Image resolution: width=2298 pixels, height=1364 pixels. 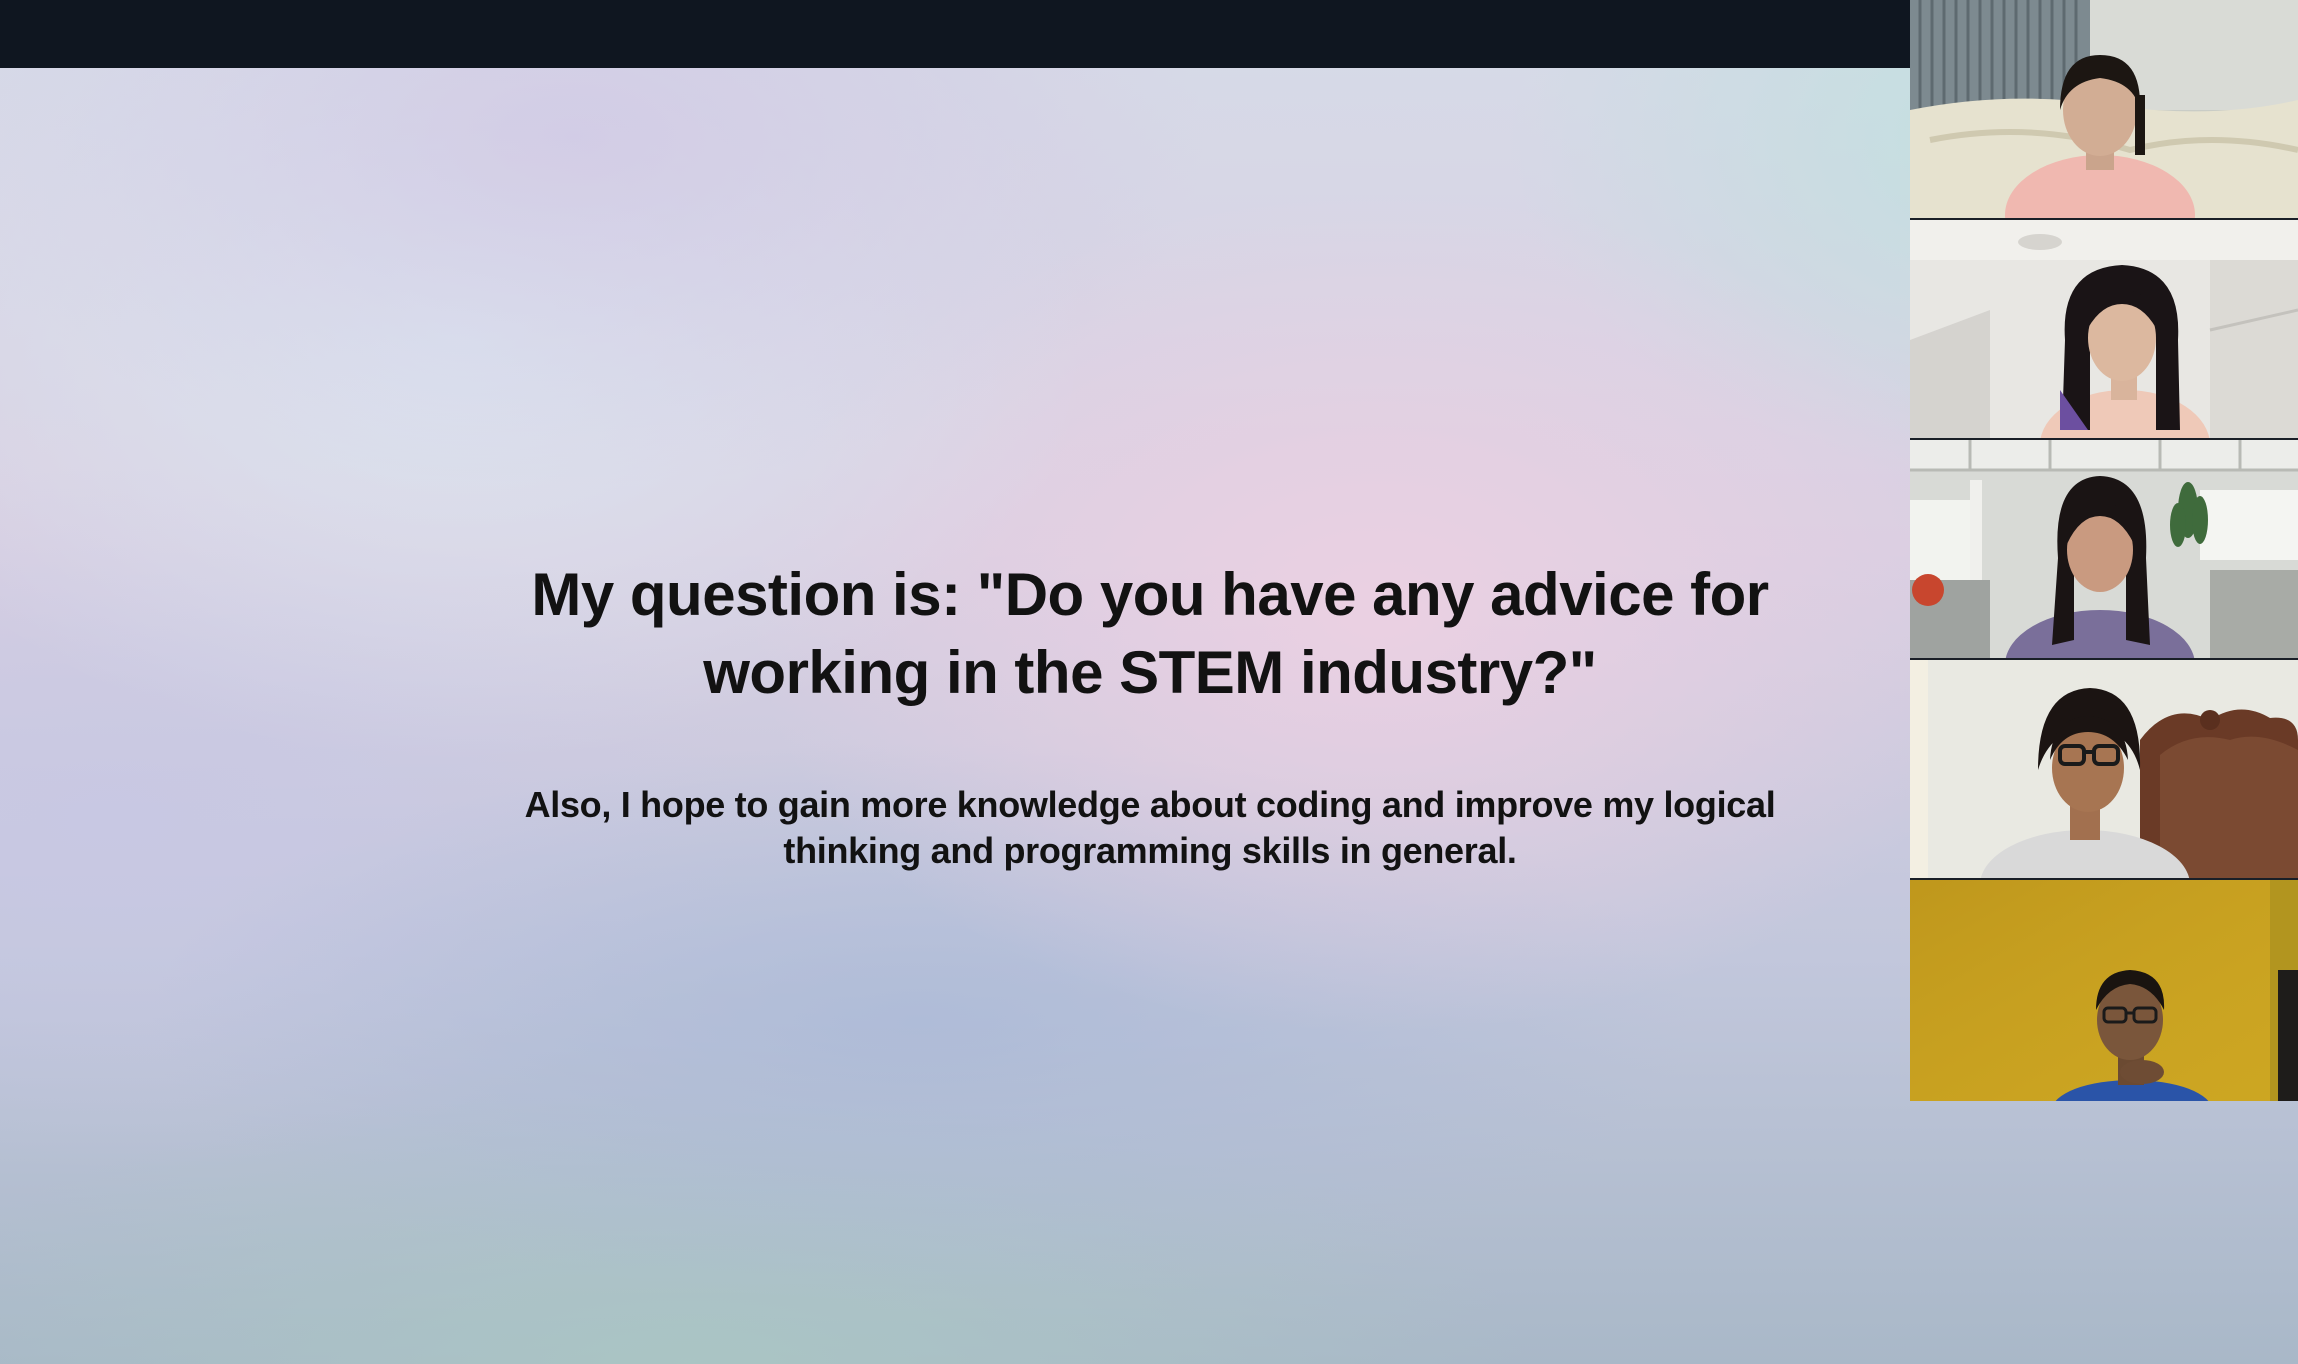 I want to click on participant-video-strip, so click(x=2104, y=550).